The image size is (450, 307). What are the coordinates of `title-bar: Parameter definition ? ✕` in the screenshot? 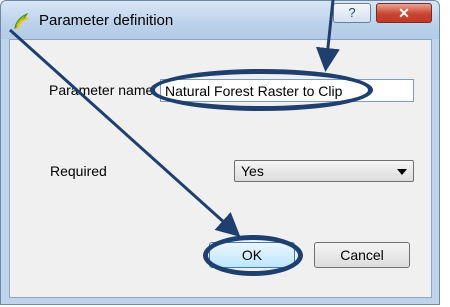 It's located at (220, 20).